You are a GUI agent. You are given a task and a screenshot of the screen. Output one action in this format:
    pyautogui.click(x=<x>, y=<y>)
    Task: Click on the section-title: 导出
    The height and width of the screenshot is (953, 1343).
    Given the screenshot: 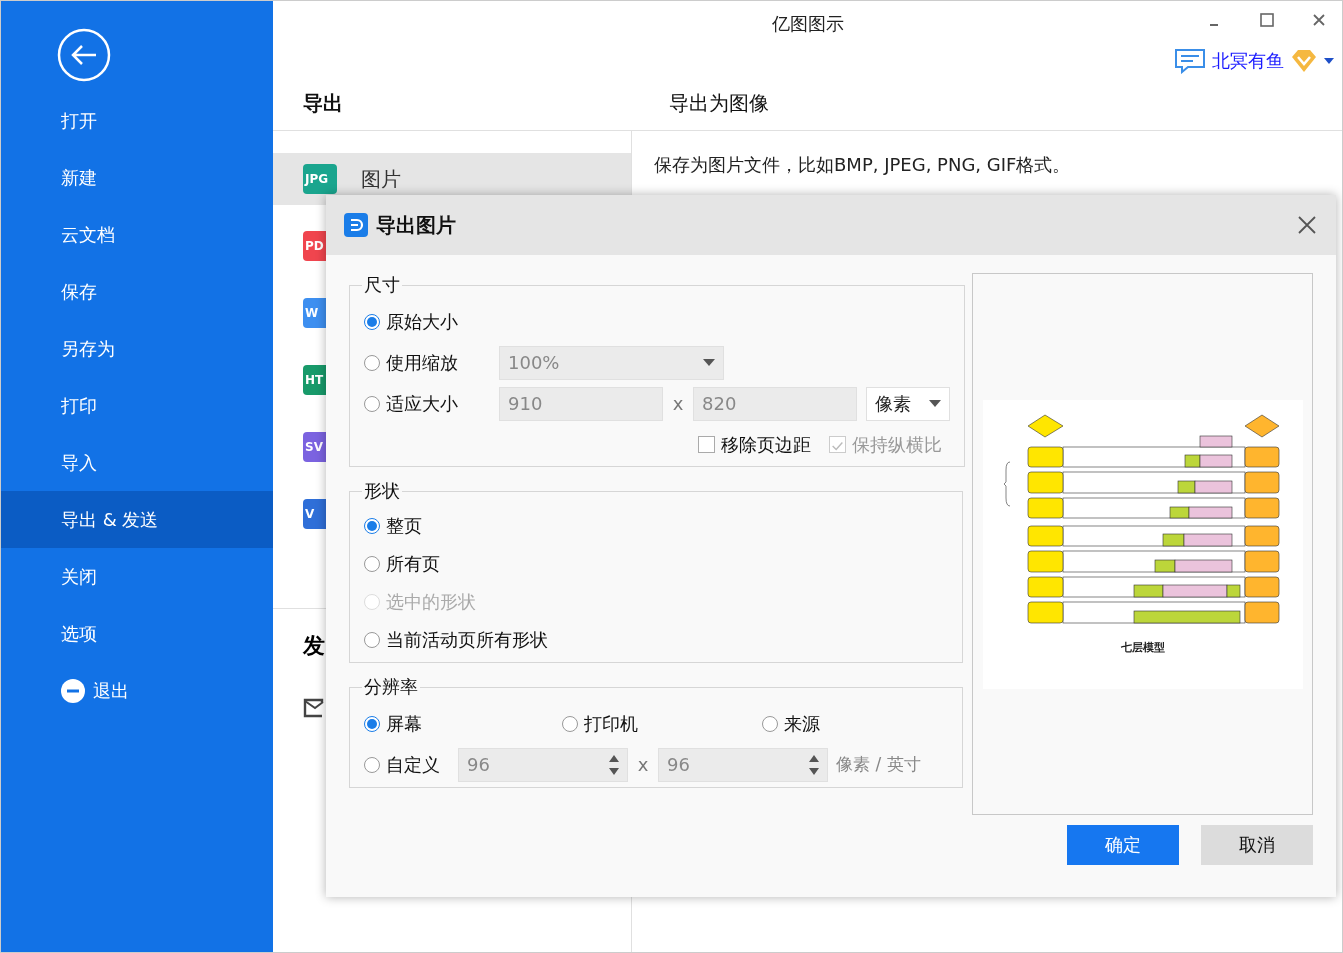 What is the action you would take?
    pyautogui.click(x=323, y=103)
    